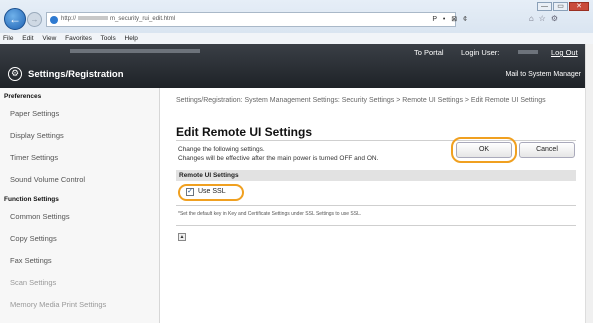 Image resolution: width=593 pixels, height=323 pixels. What do you see at coordinates (547, 150) in the screenshot?
I see `cancel-button: Cancel` at bounding box center [547, 150].